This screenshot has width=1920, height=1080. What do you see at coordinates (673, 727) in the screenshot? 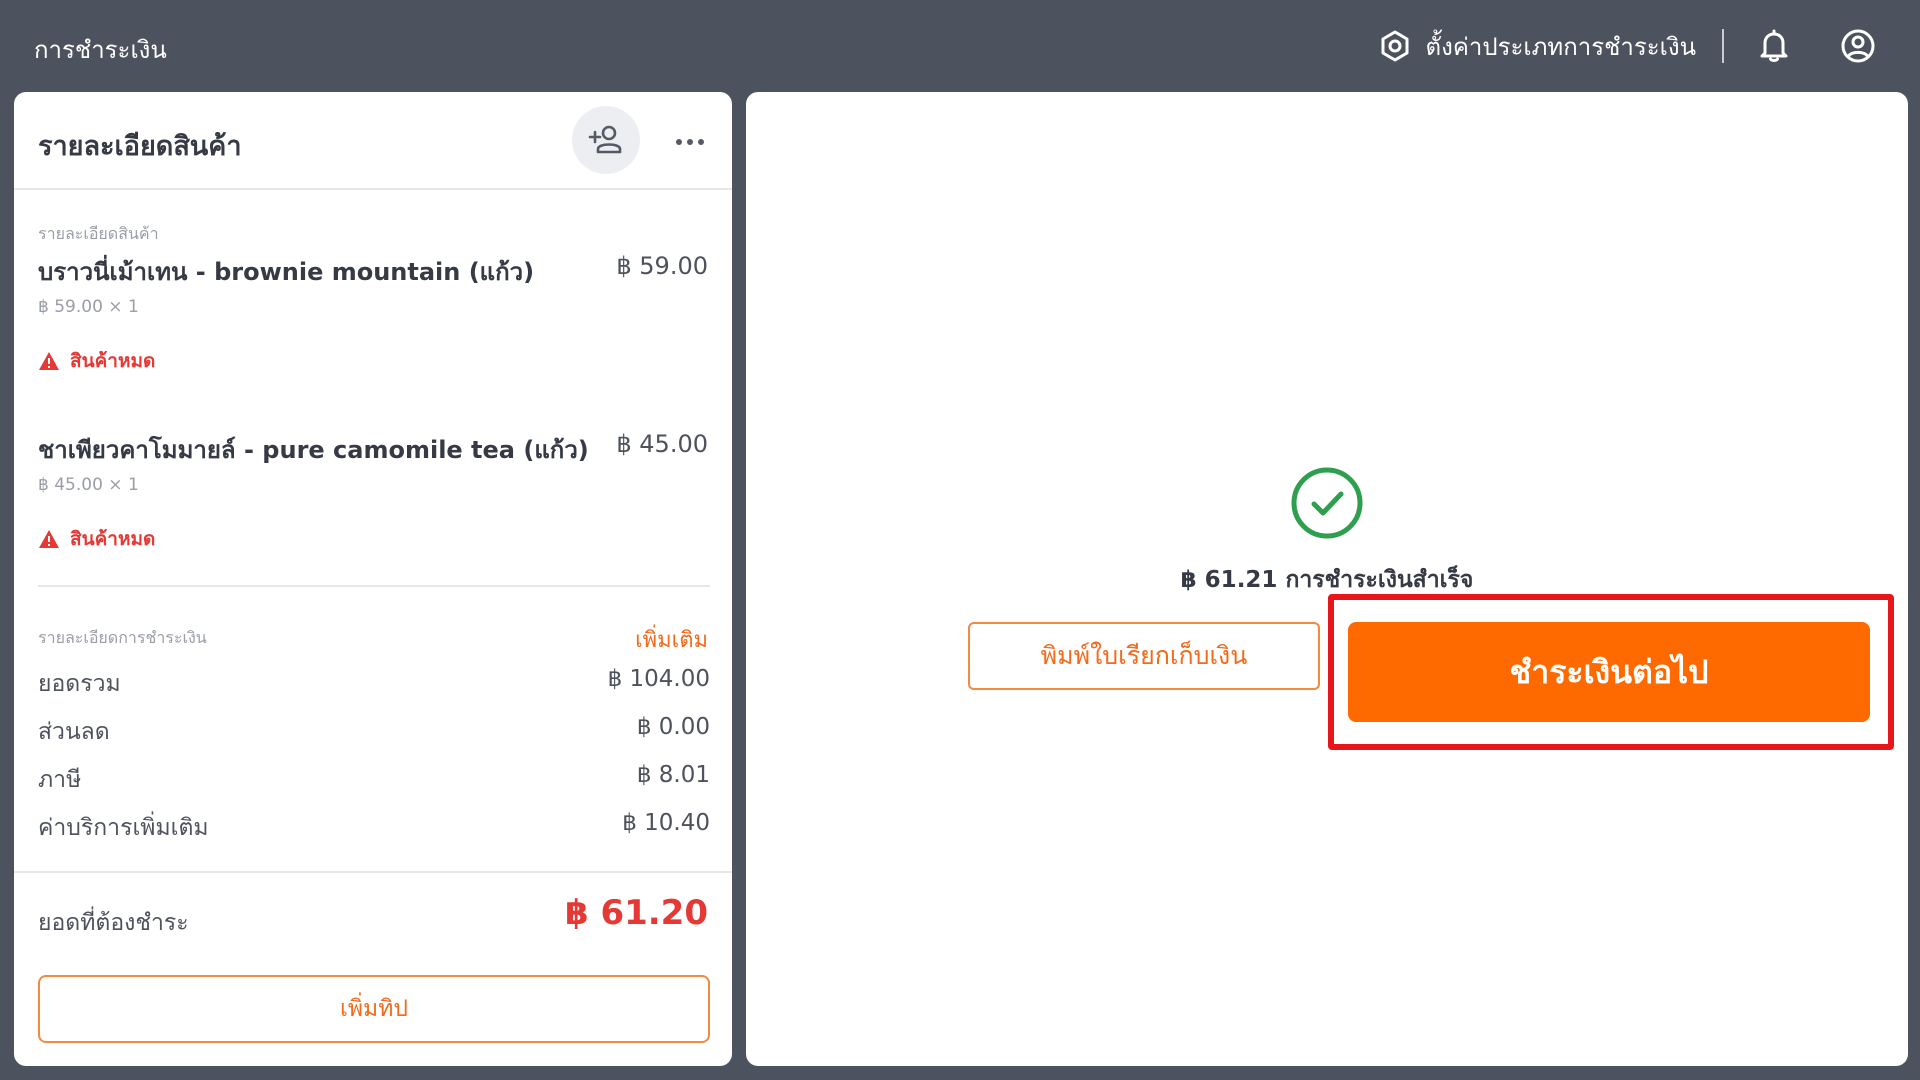
I see `summary-value: ฿ 0.00` at bounding box center [673, 727].